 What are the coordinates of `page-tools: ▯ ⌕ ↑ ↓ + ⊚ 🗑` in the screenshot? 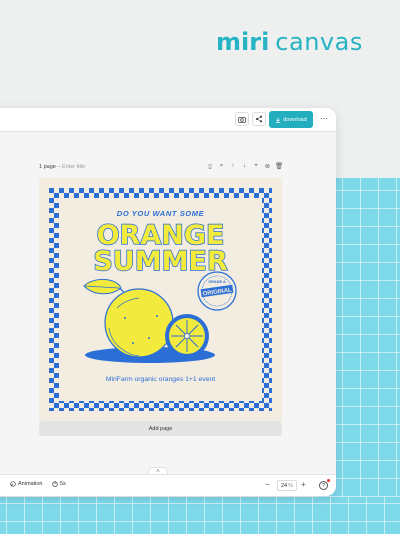 It's located at (244, 166).